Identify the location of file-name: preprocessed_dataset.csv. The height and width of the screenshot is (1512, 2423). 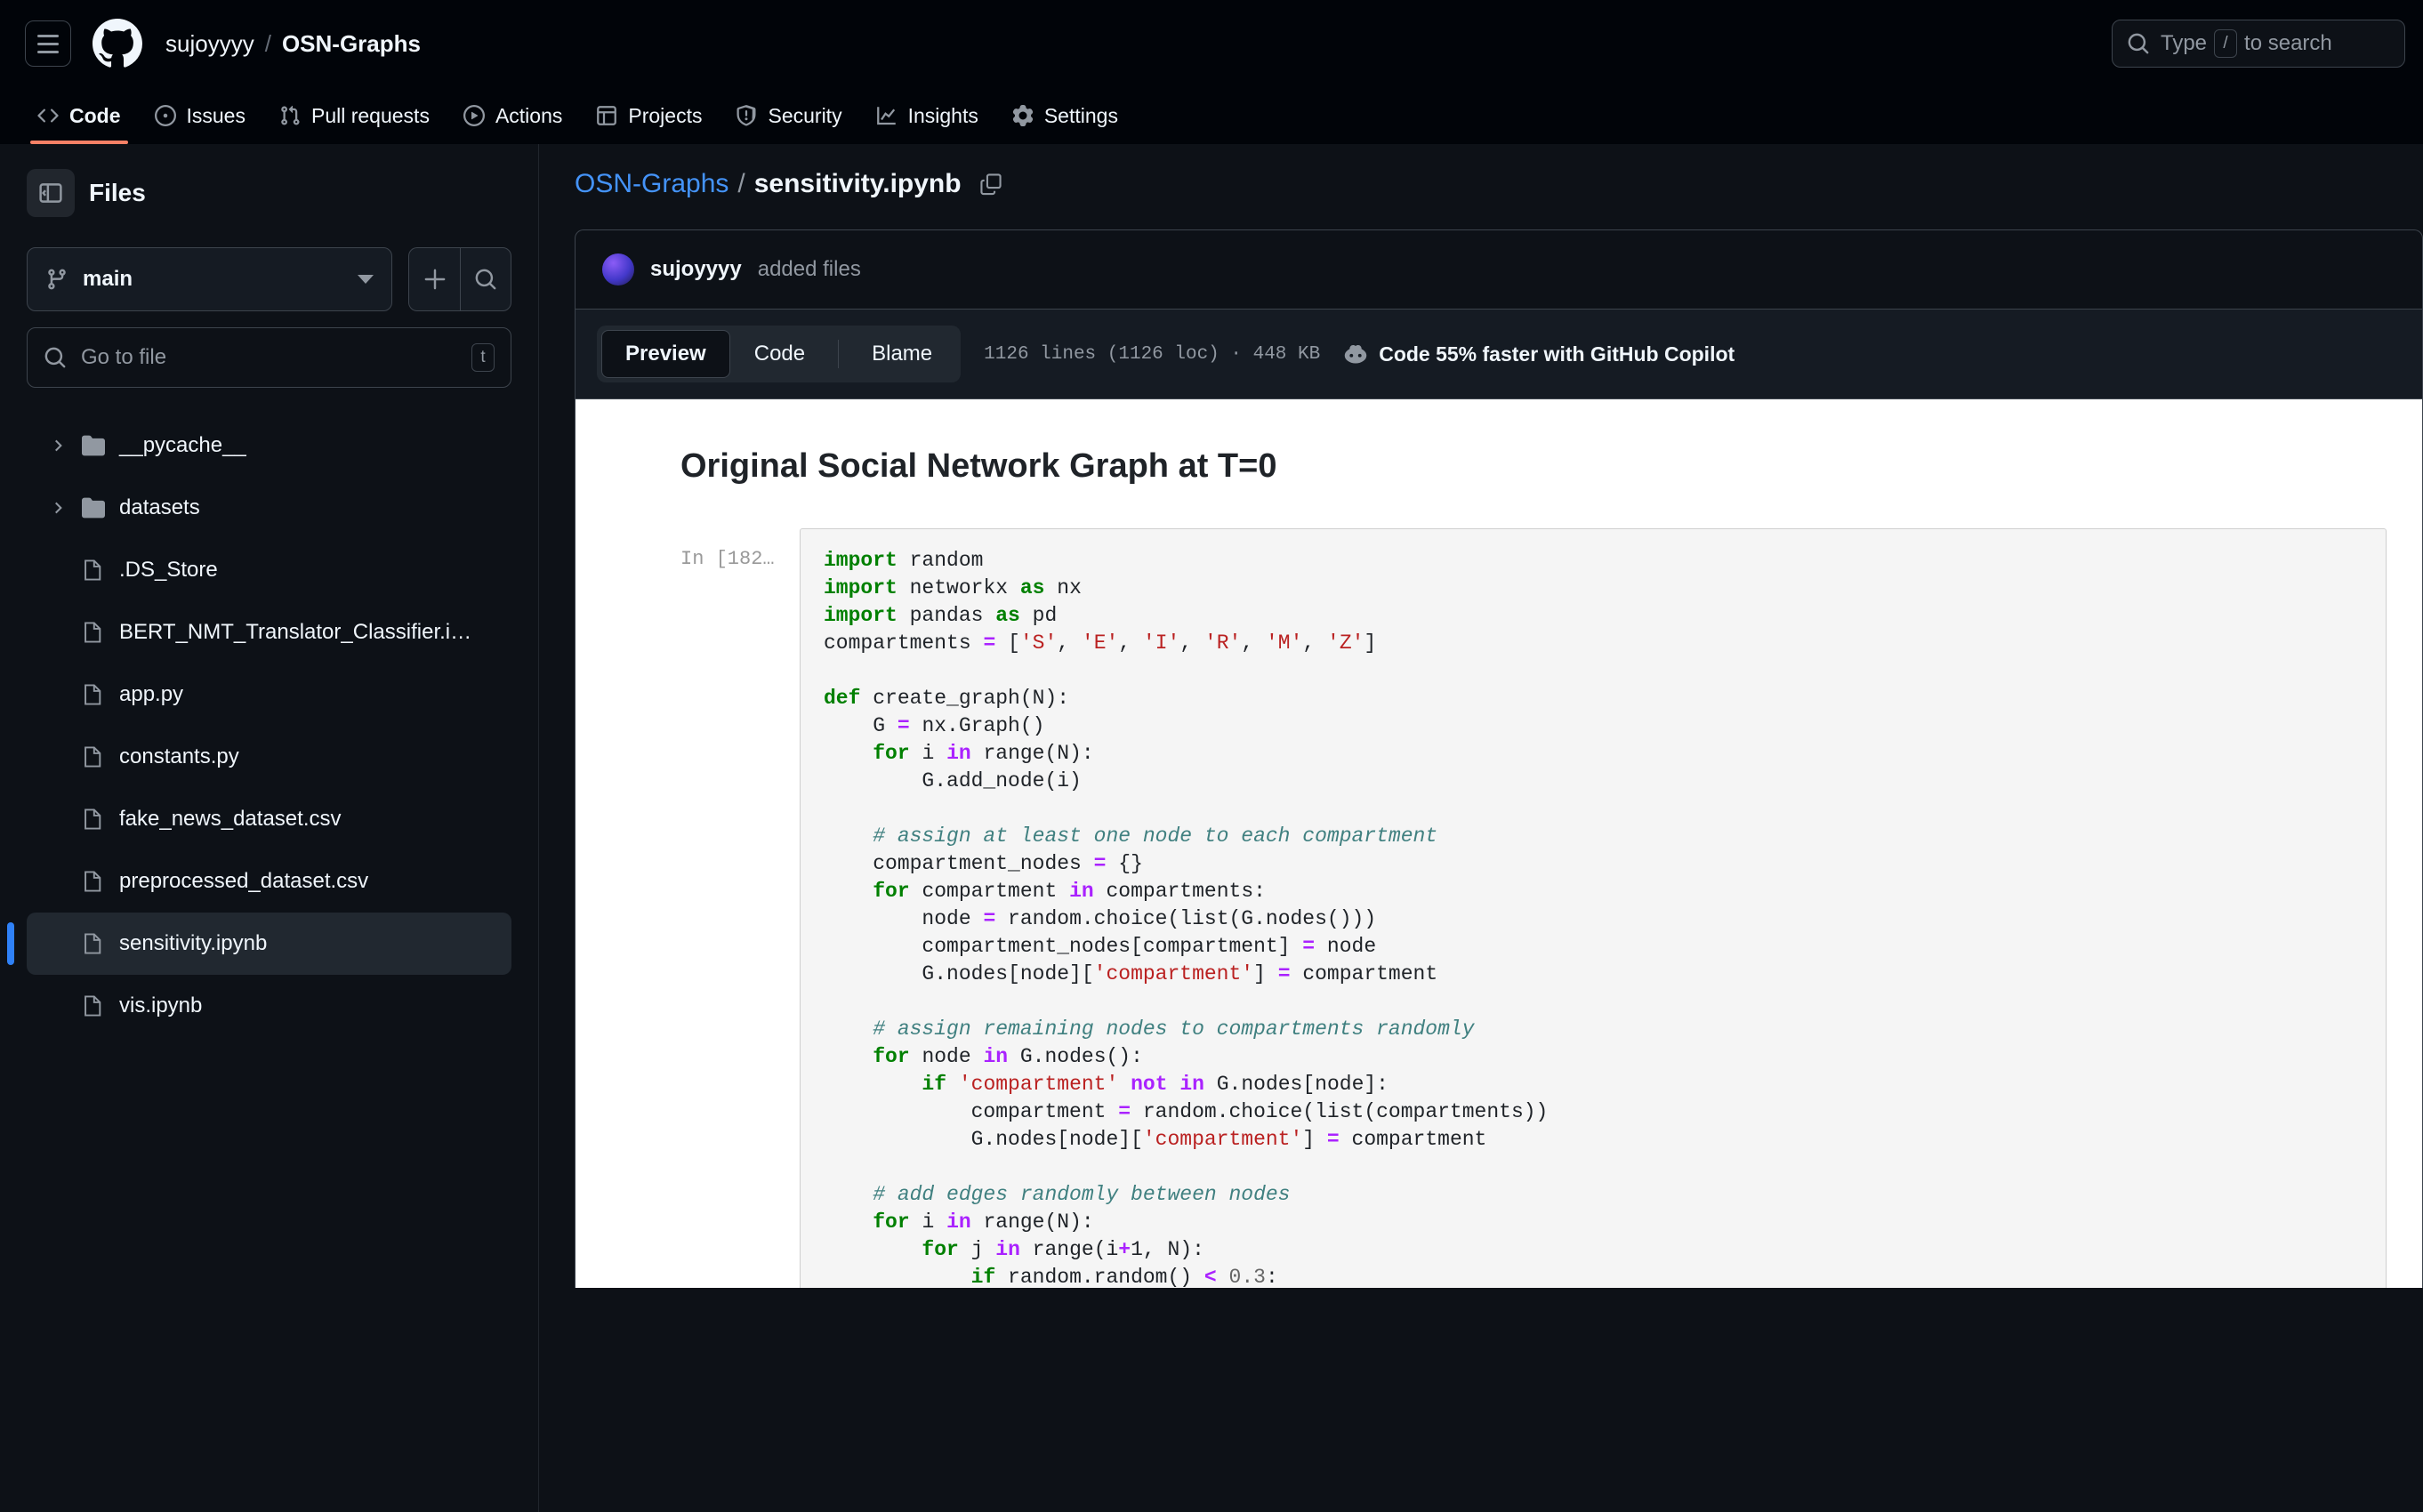
(244, 881).